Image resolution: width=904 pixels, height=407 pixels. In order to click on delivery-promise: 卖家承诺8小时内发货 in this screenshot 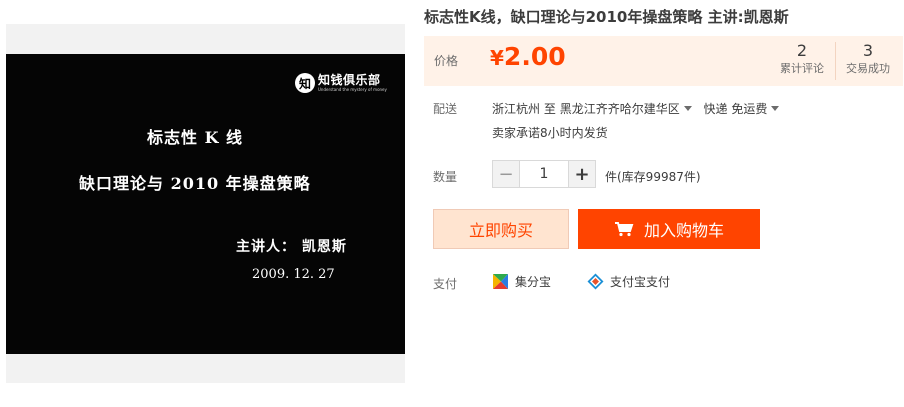, I will do `click(550, 133)`.